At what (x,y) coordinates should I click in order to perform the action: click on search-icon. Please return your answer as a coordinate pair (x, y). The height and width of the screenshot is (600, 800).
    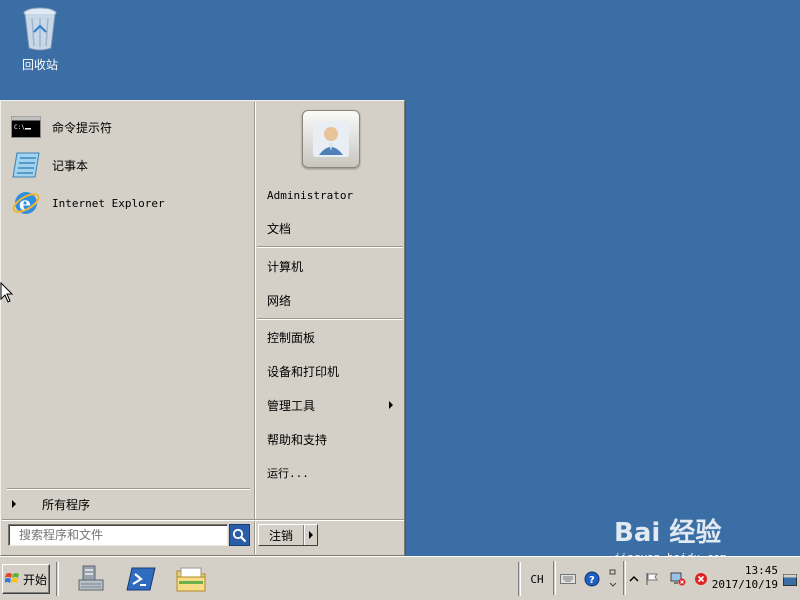
    Looking at the image, I should click on (239, 535).